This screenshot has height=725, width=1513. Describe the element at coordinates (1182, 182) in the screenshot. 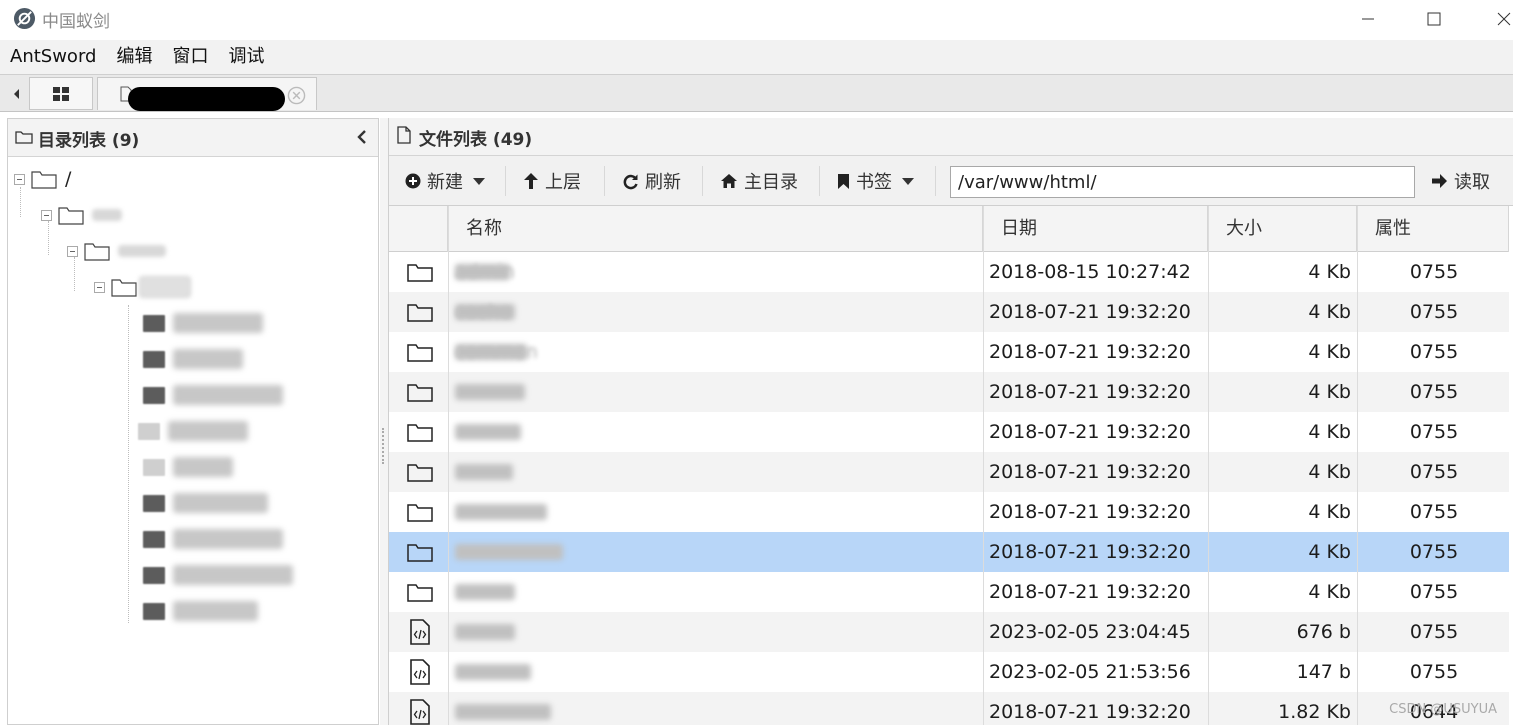

I see `path-input` at that location.